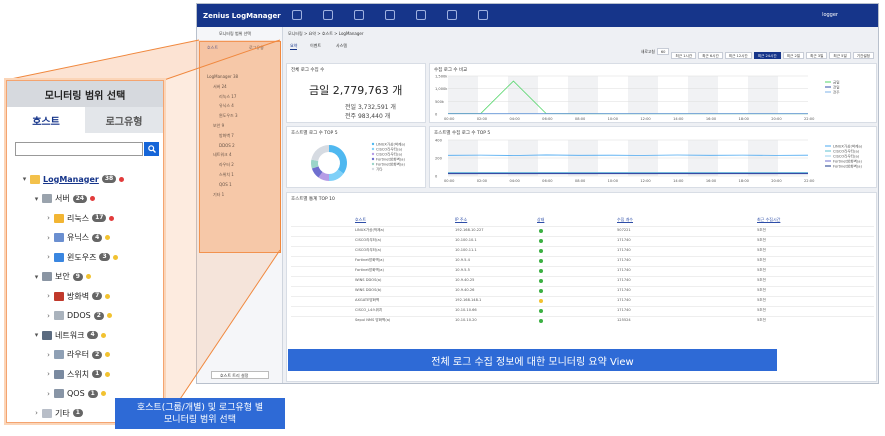 The width and height of the screenshot is (885, 436). Describe the element at coordinates (359, 15) in the screenshot. I see `search-icon` at that location.